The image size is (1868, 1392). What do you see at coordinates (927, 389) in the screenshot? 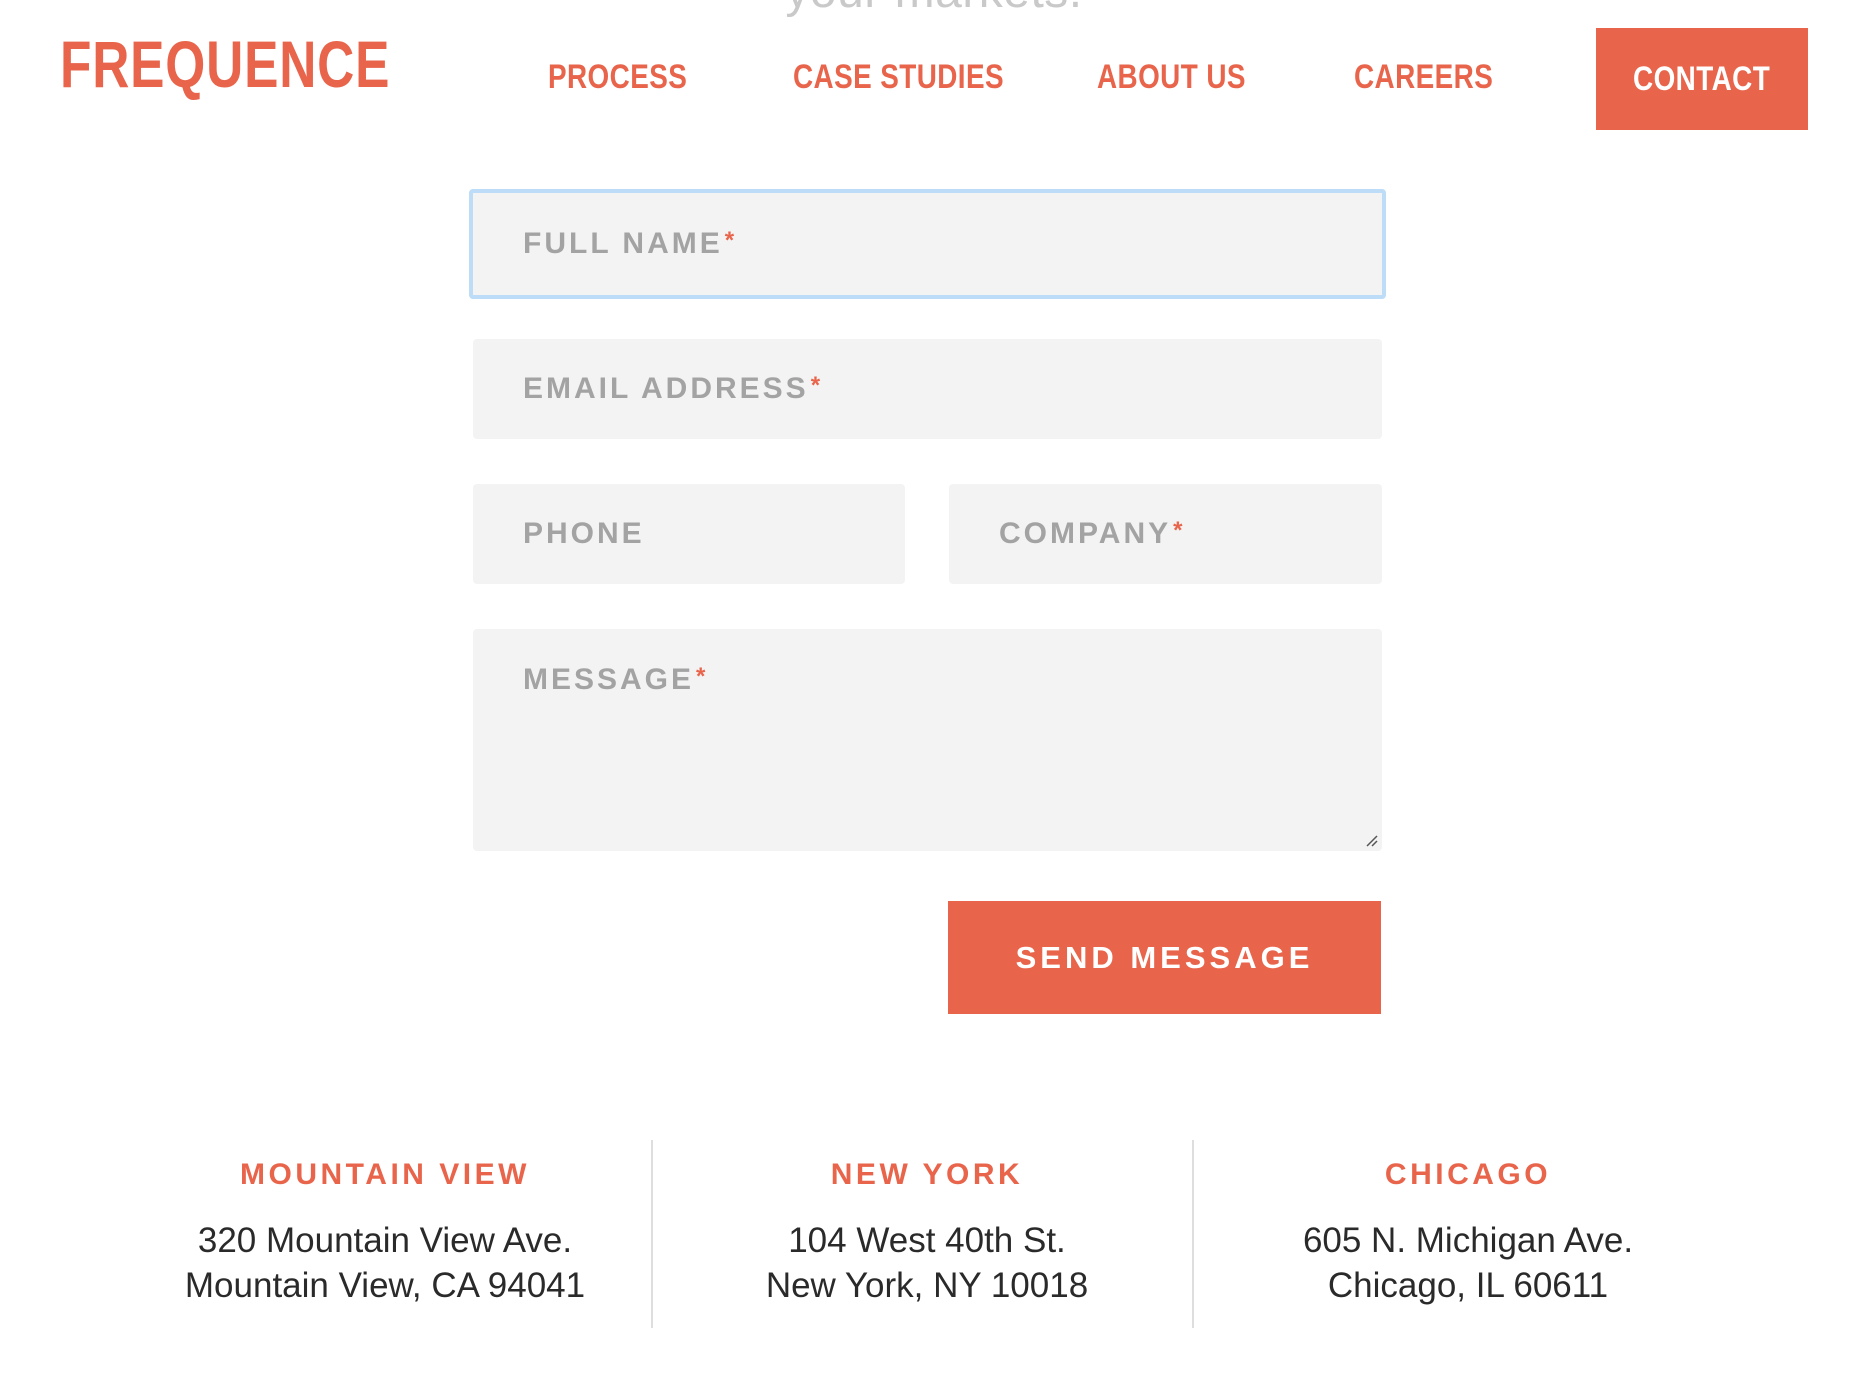
I see `email-input: EMAIL ADDRESS*` at bounding box center [927, 389].